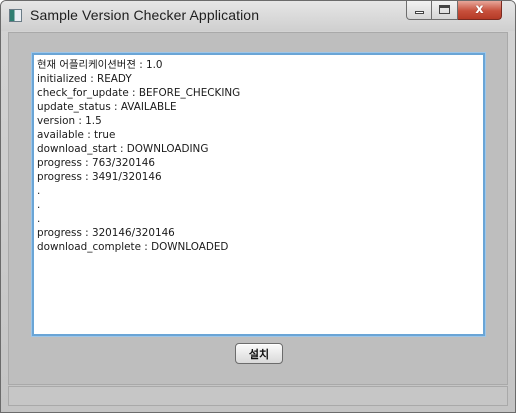  Describe the element at coordinates (258, 396) in the screenshot. I see `status-bar` at that location.